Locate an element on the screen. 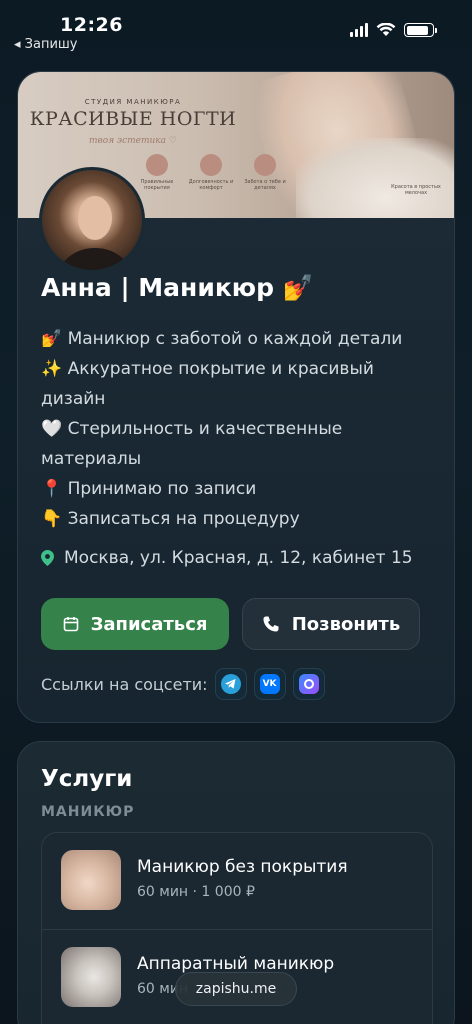 The image size is (472, 1024). service-name: Аппаратный маникюр is located at coordinates (236, 964).